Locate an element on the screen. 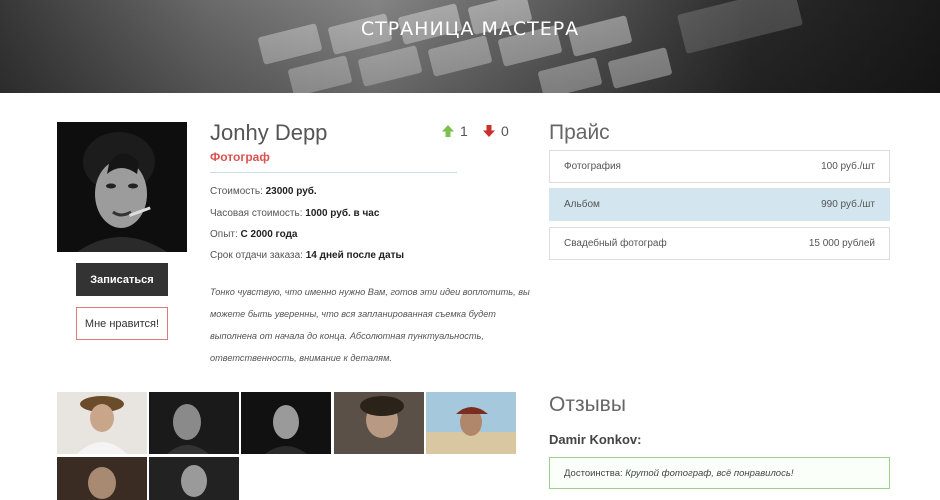 The image size is (940, 500). field-experience: Опыт: С 2000 года is located at coordinates (253, 234).